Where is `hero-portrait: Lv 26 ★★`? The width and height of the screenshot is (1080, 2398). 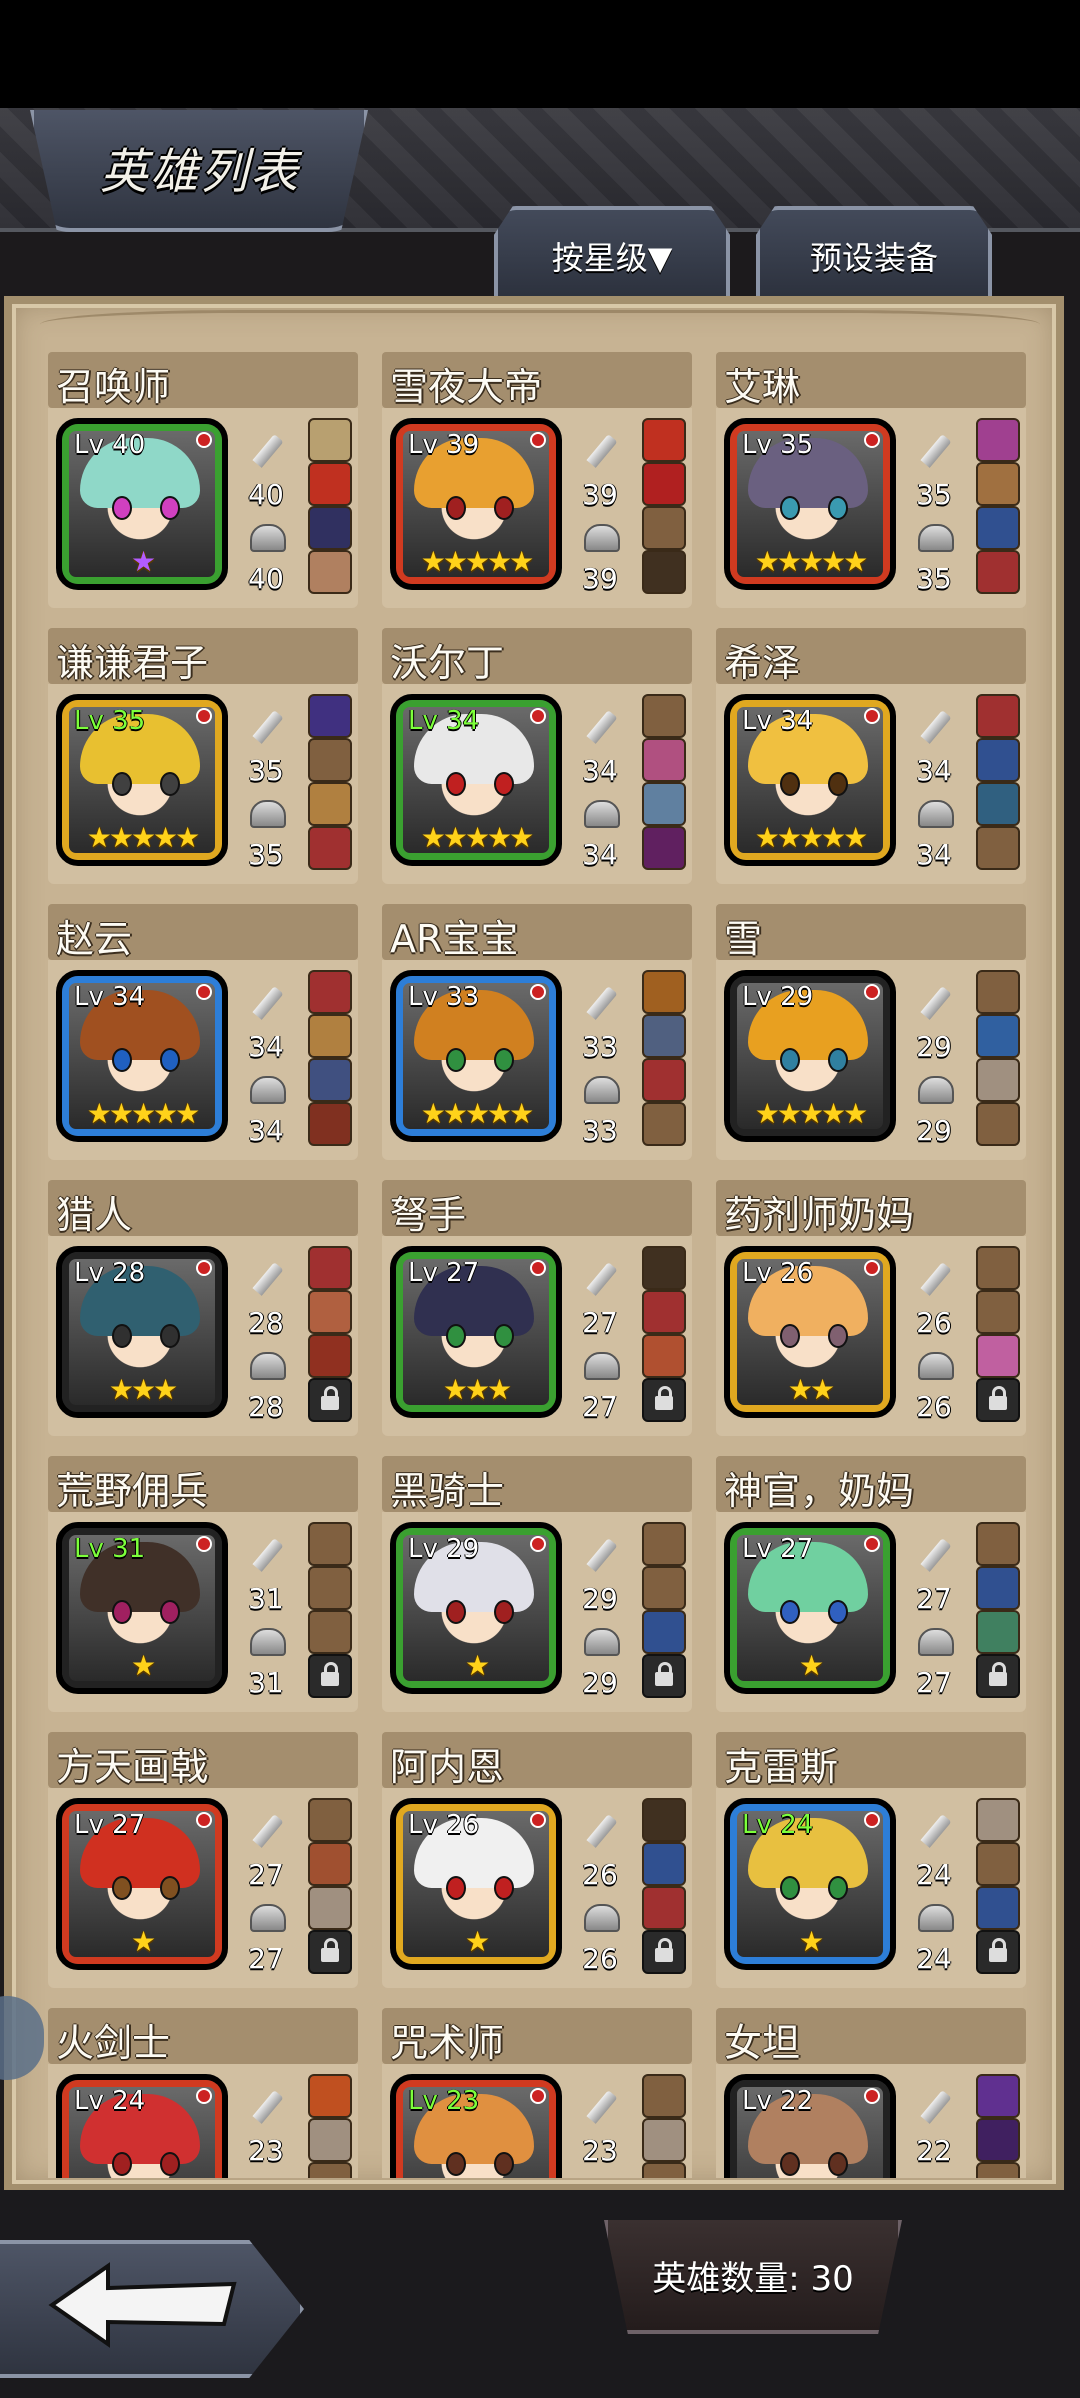 hero-portrait: Lv 26 ★★ is located at coordinates (810, 1332).